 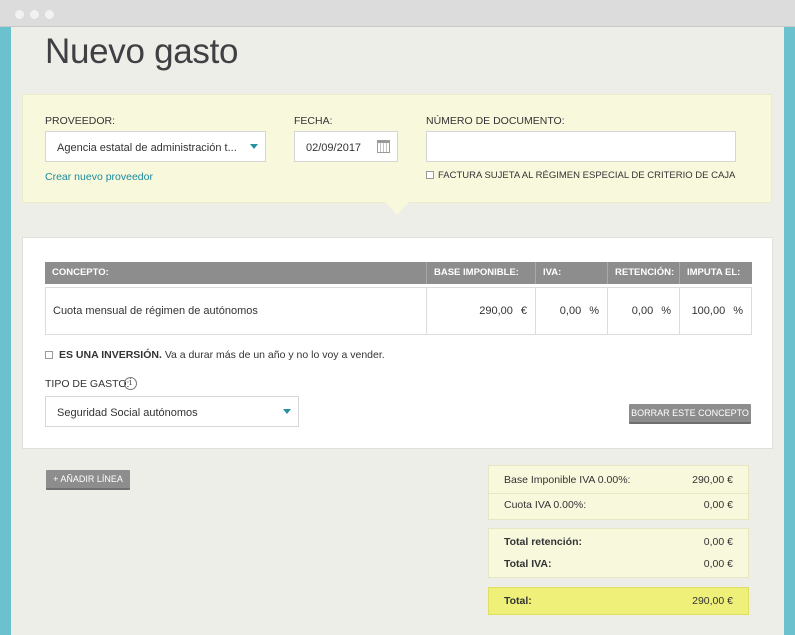 What do you see at coordinates (571, 273) in the screenshot?
I see `column-header-iva: IVA:` at bounding box center [571, 273].